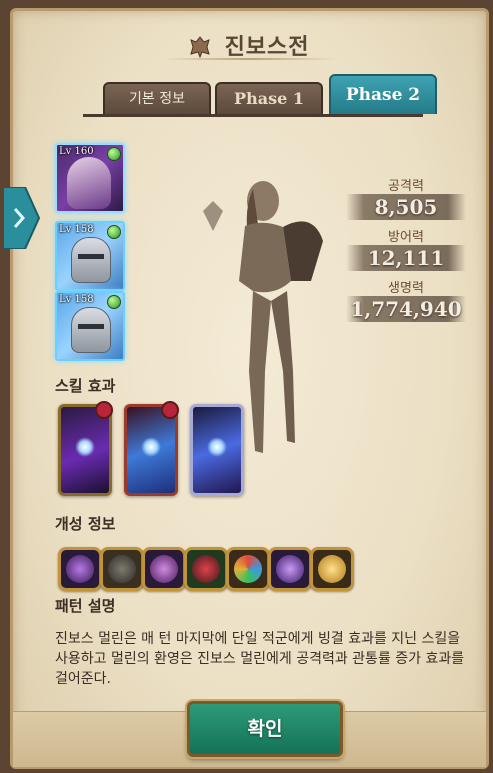 The height and width of the screenshot is (773, 493). Describe the element at coordinates (85, 386) in the screenshot. I see `skill-section-title: 스킬 효과` at that location.